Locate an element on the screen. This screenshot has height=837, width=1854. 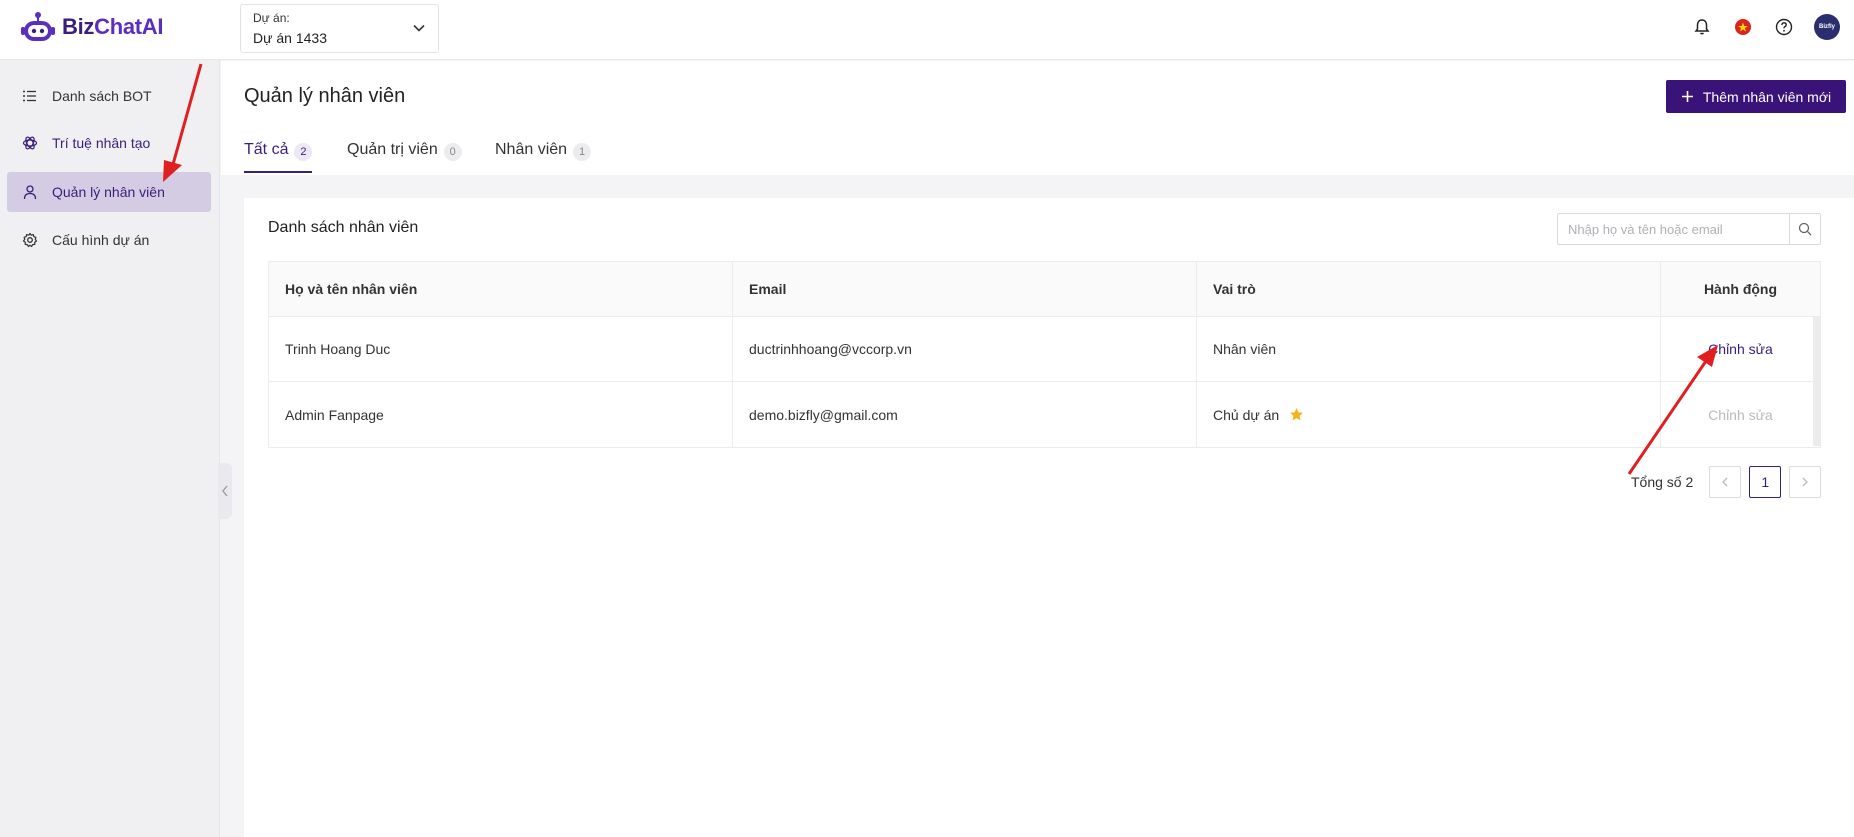
tab-count-badge: 2 is located at coordinates (303, 152).